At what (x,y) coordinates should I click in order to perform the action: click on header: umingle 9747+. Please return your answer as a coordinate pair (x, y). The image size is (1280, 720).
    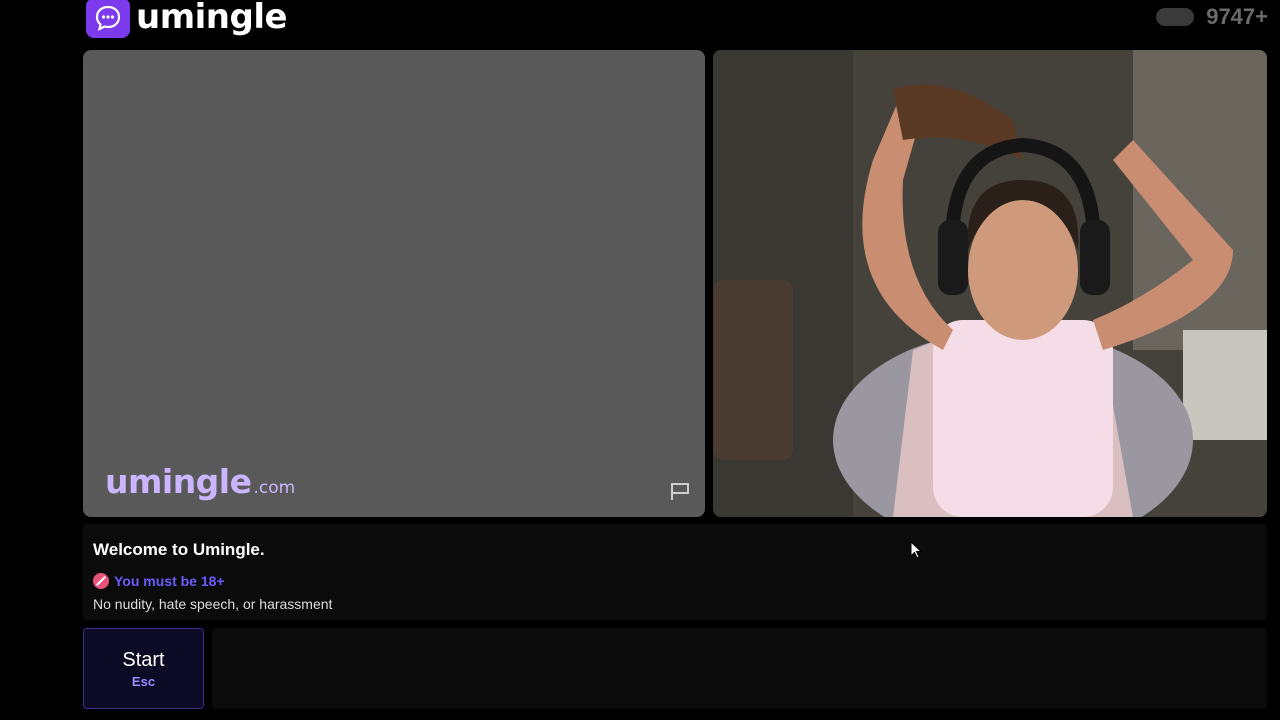
    Looking at the image, I should click on (640, 22).